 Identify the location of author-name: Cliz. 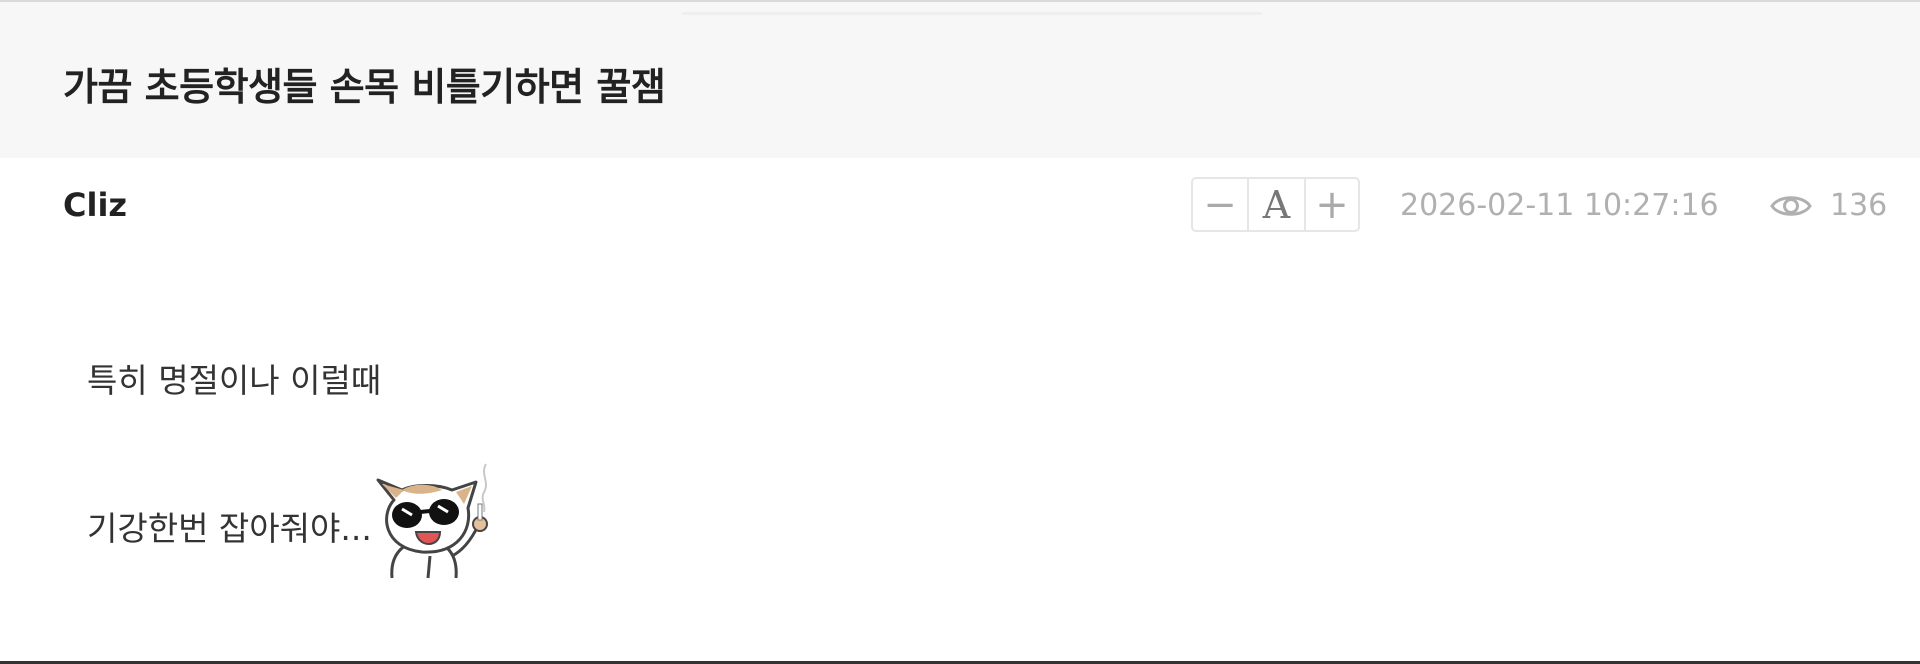
(95, 205).